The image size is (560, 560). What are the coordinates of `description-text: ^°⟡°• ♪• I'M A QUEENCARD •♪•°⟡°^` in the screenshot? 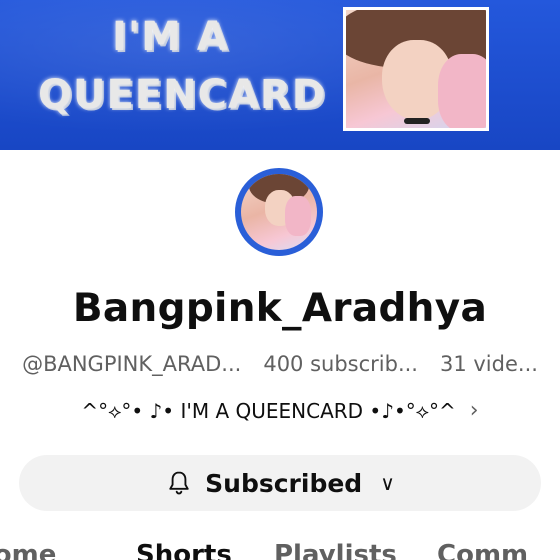 It's located at (268, 410).